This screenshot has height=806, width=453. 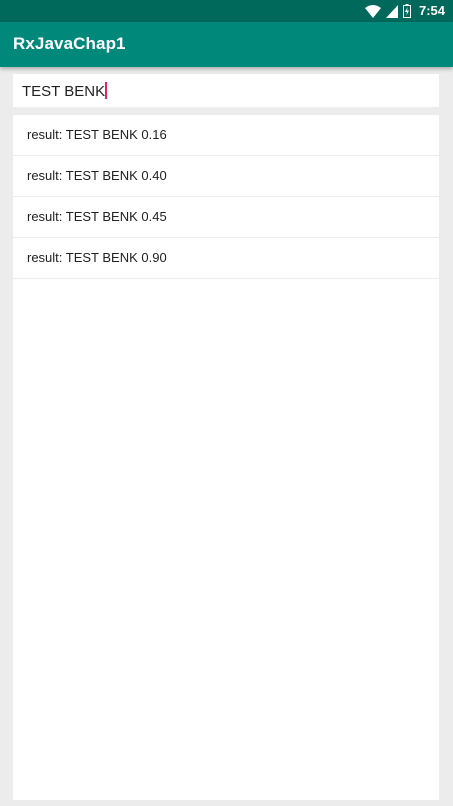 What do you see at coordinates (226, 90) in the screenshot?
I see `search-field: TEST BENK` at bounding box center [226, 90].